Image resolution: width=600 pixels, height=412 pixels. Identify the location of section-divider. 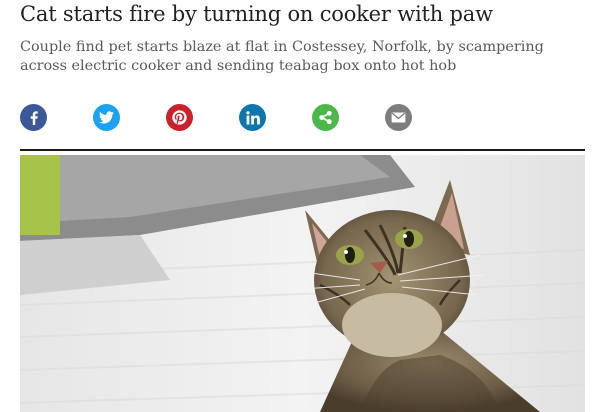
(302, 150).